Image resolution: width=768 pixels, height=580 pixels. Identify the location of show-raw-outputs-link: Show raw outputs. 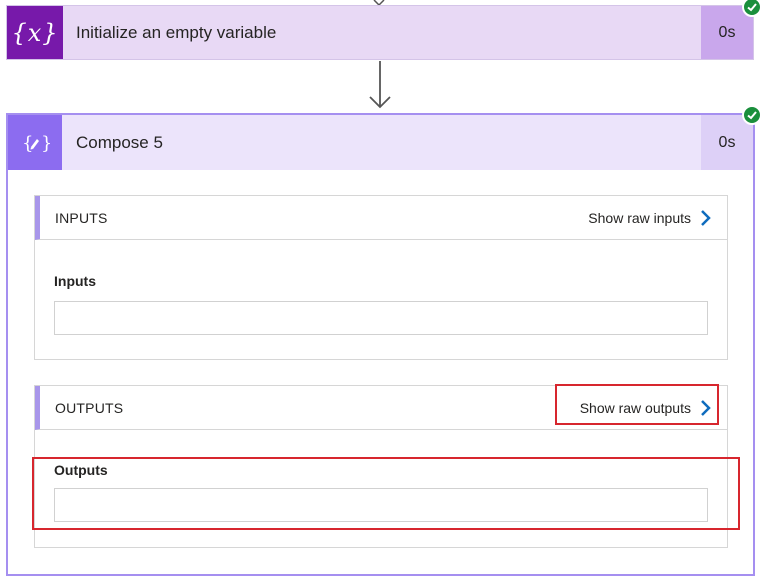
(645, 408).